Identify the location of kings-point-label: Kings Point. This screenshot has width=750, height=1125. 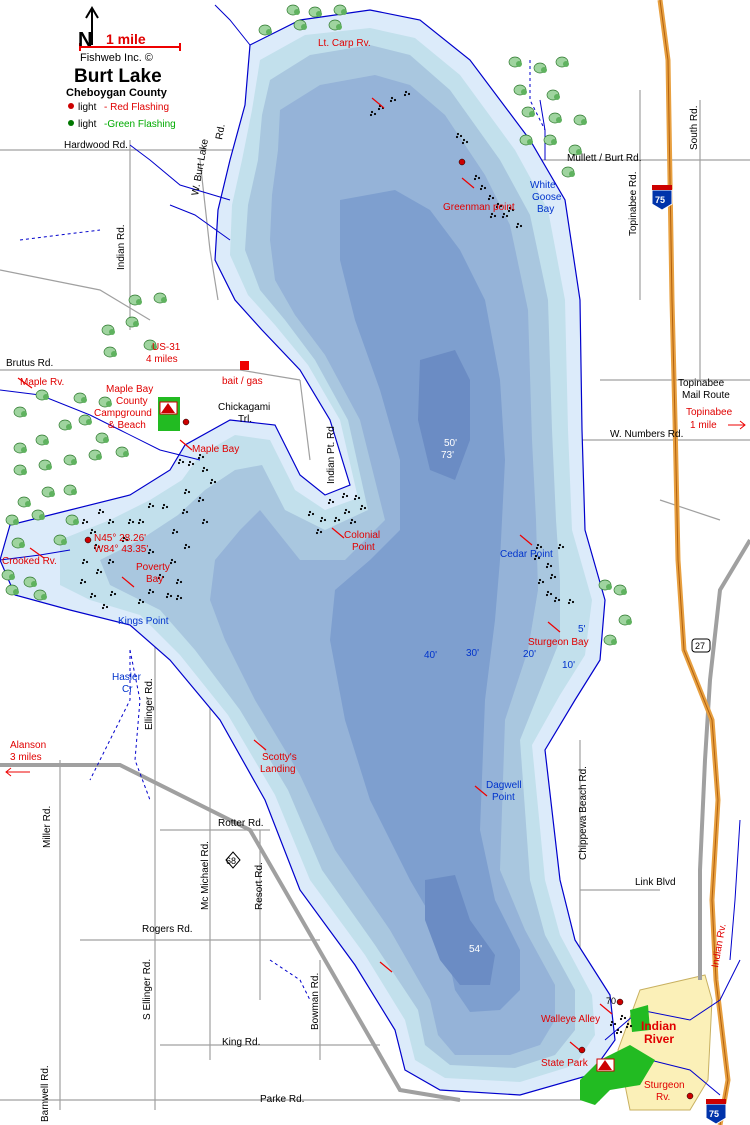
(143, 621).